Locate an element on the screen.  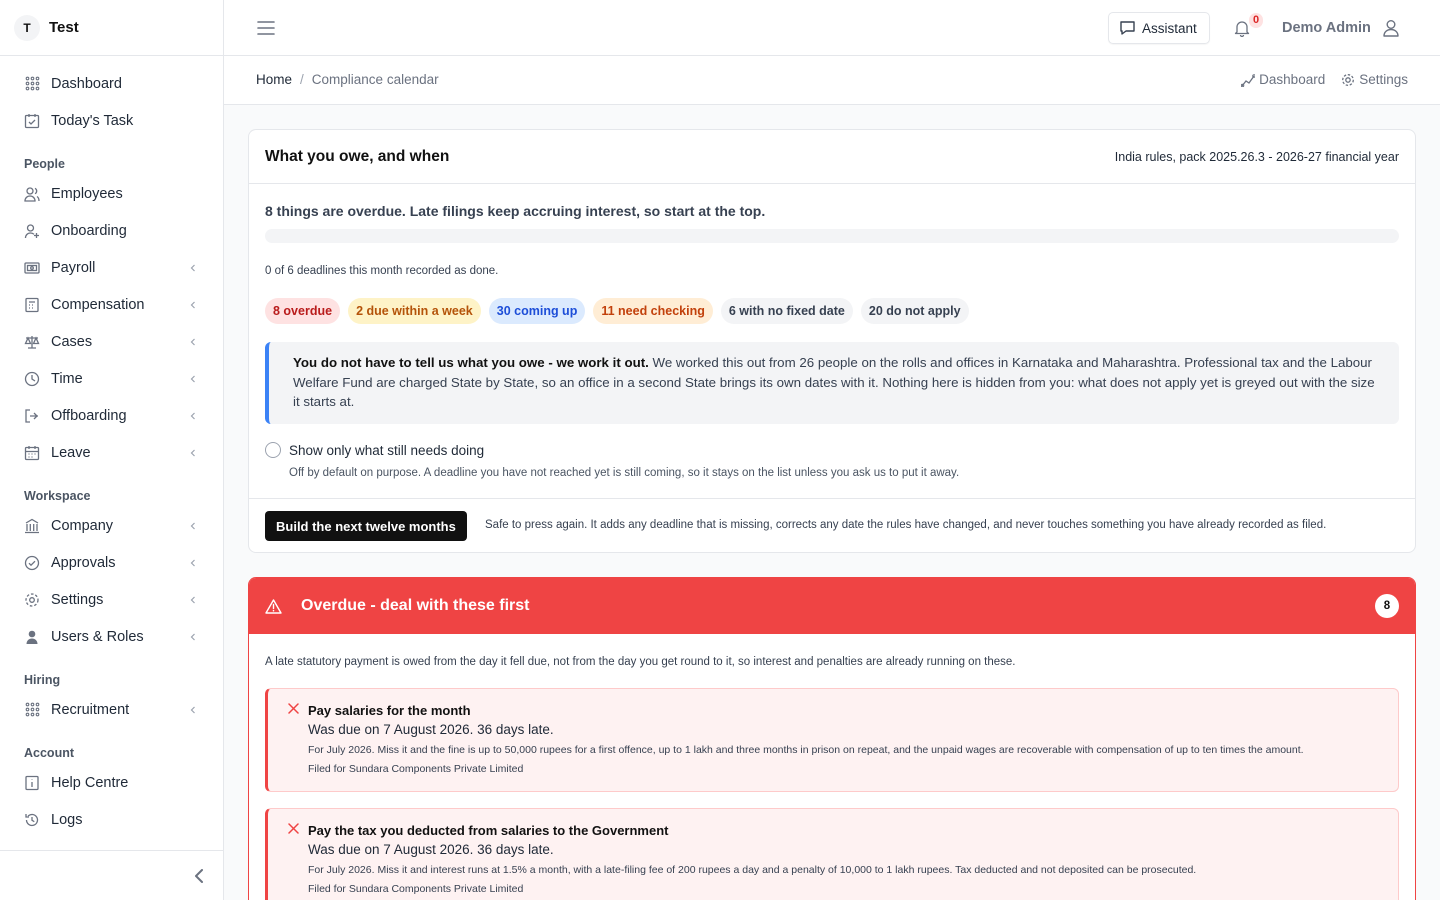
sidebar-item-onboarding: Onboarding is located at coordinates (111, 230).